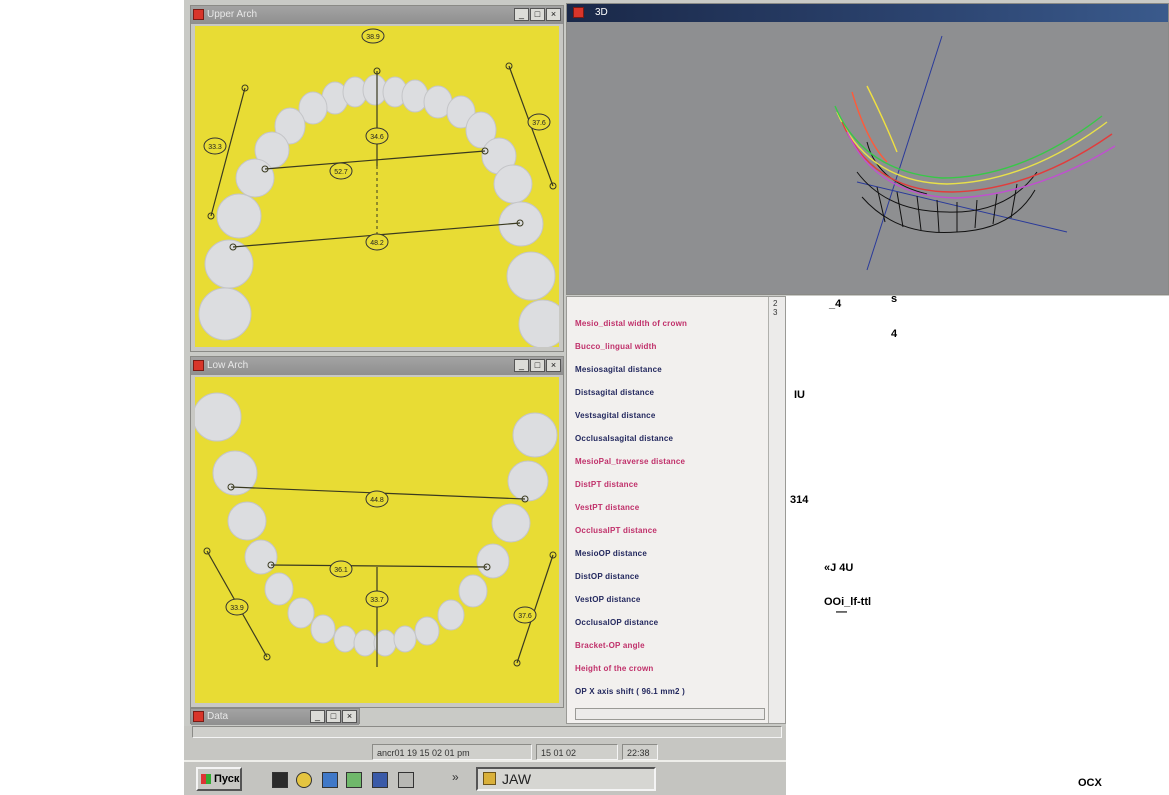 This screenshot has height=795, width=1169. I want to click on label-left: 33.3, so click(215, 146).